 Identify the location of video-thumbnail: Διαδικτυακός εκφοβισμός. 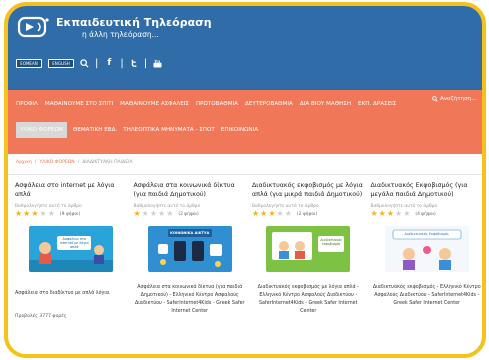
(308, 249).